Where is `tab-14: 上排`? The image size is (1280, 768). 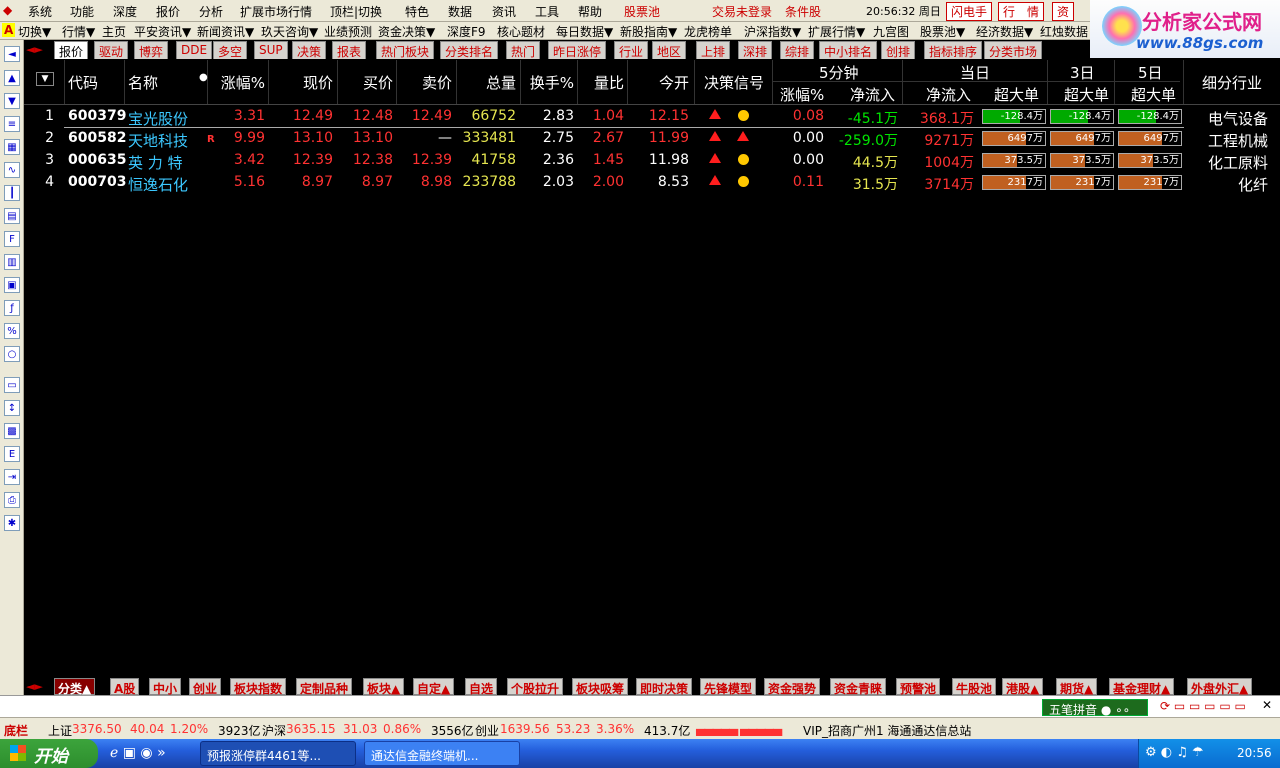
tab-14: 上排 is located at coordinates (713, 50).